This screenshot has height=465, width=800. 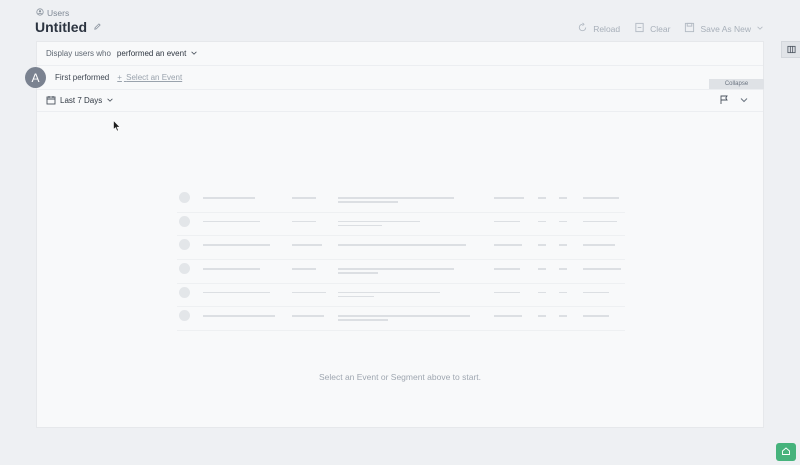 I want to click on calendar-icon, so click(x=51, y=101).